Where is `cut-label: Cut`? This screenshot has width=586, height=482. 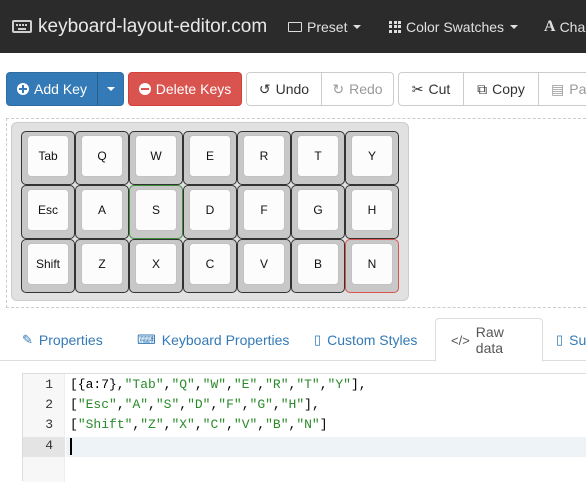 cut-label: Cut is located at coordinates (439, 89).